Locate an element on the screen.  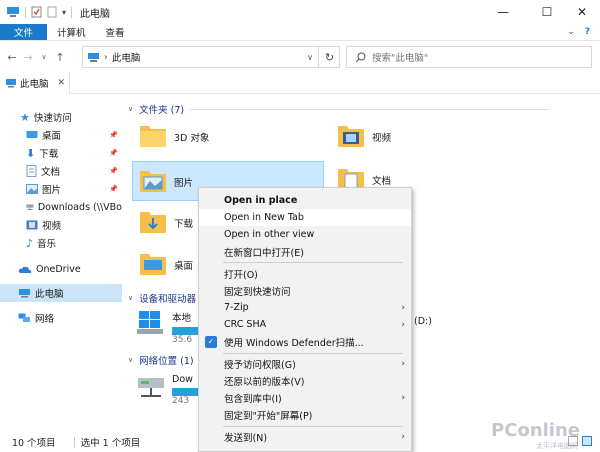
folders-group-header: ∨ 文件夹 (7) is located at coordinates (339, 109).